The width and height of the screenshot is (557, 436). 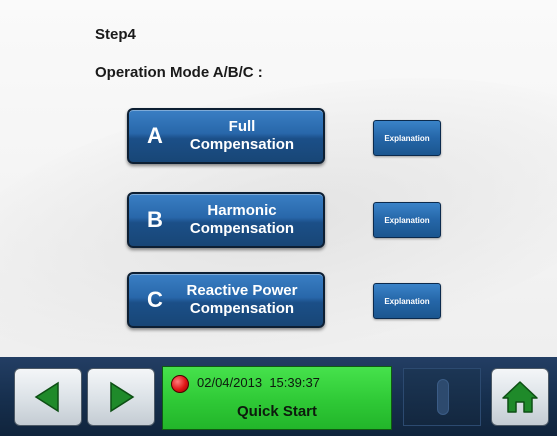 I want to click on mode-c-label-line2: Compensation, so click(x=242, y=308).